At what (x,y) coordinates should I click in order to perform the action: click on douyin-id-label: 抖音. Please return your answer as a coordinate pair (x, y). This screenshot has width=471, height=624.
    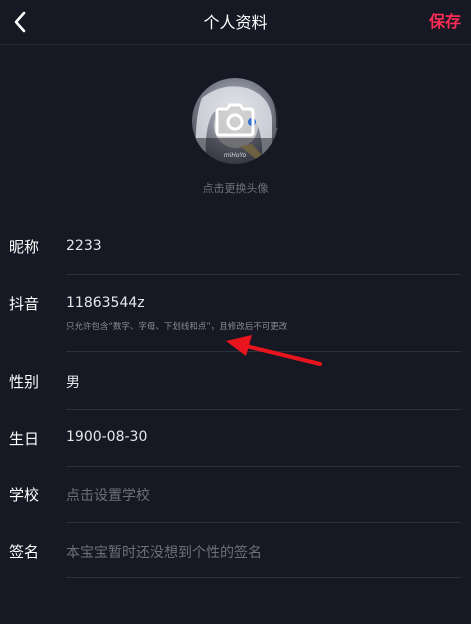
    Looking at the image, I should click on (24, 304).